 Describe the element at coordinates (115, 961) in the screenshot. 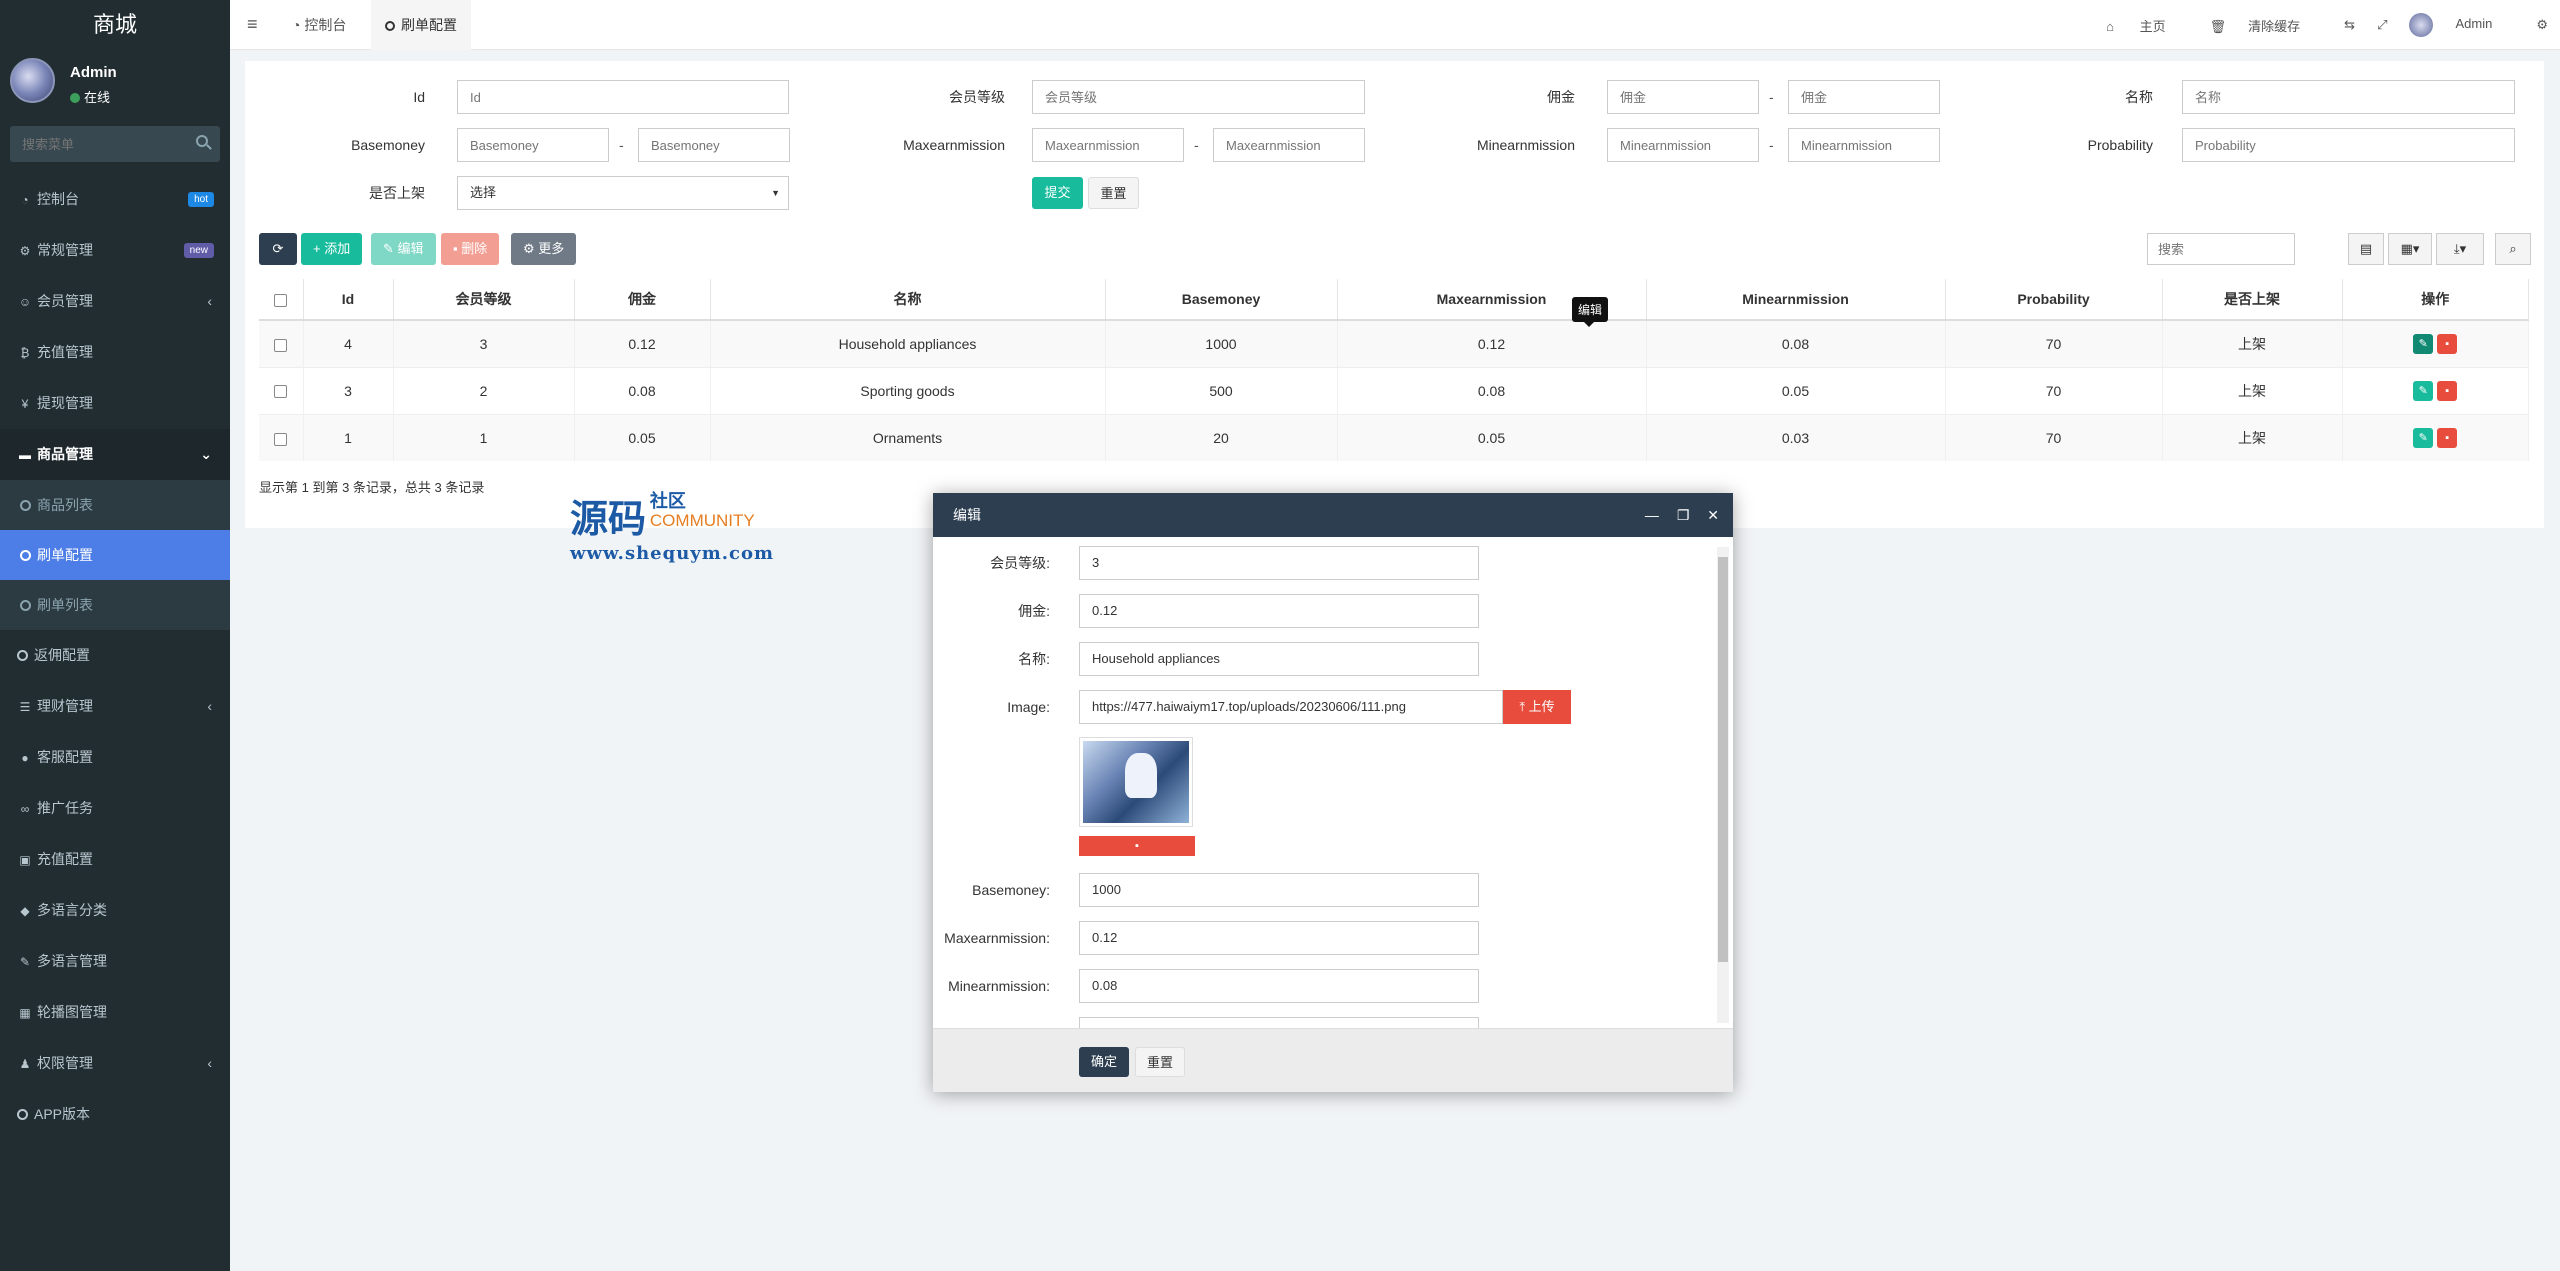

I see `sidebar-item-lang-manage: ✎ 多语言管理` at that location.